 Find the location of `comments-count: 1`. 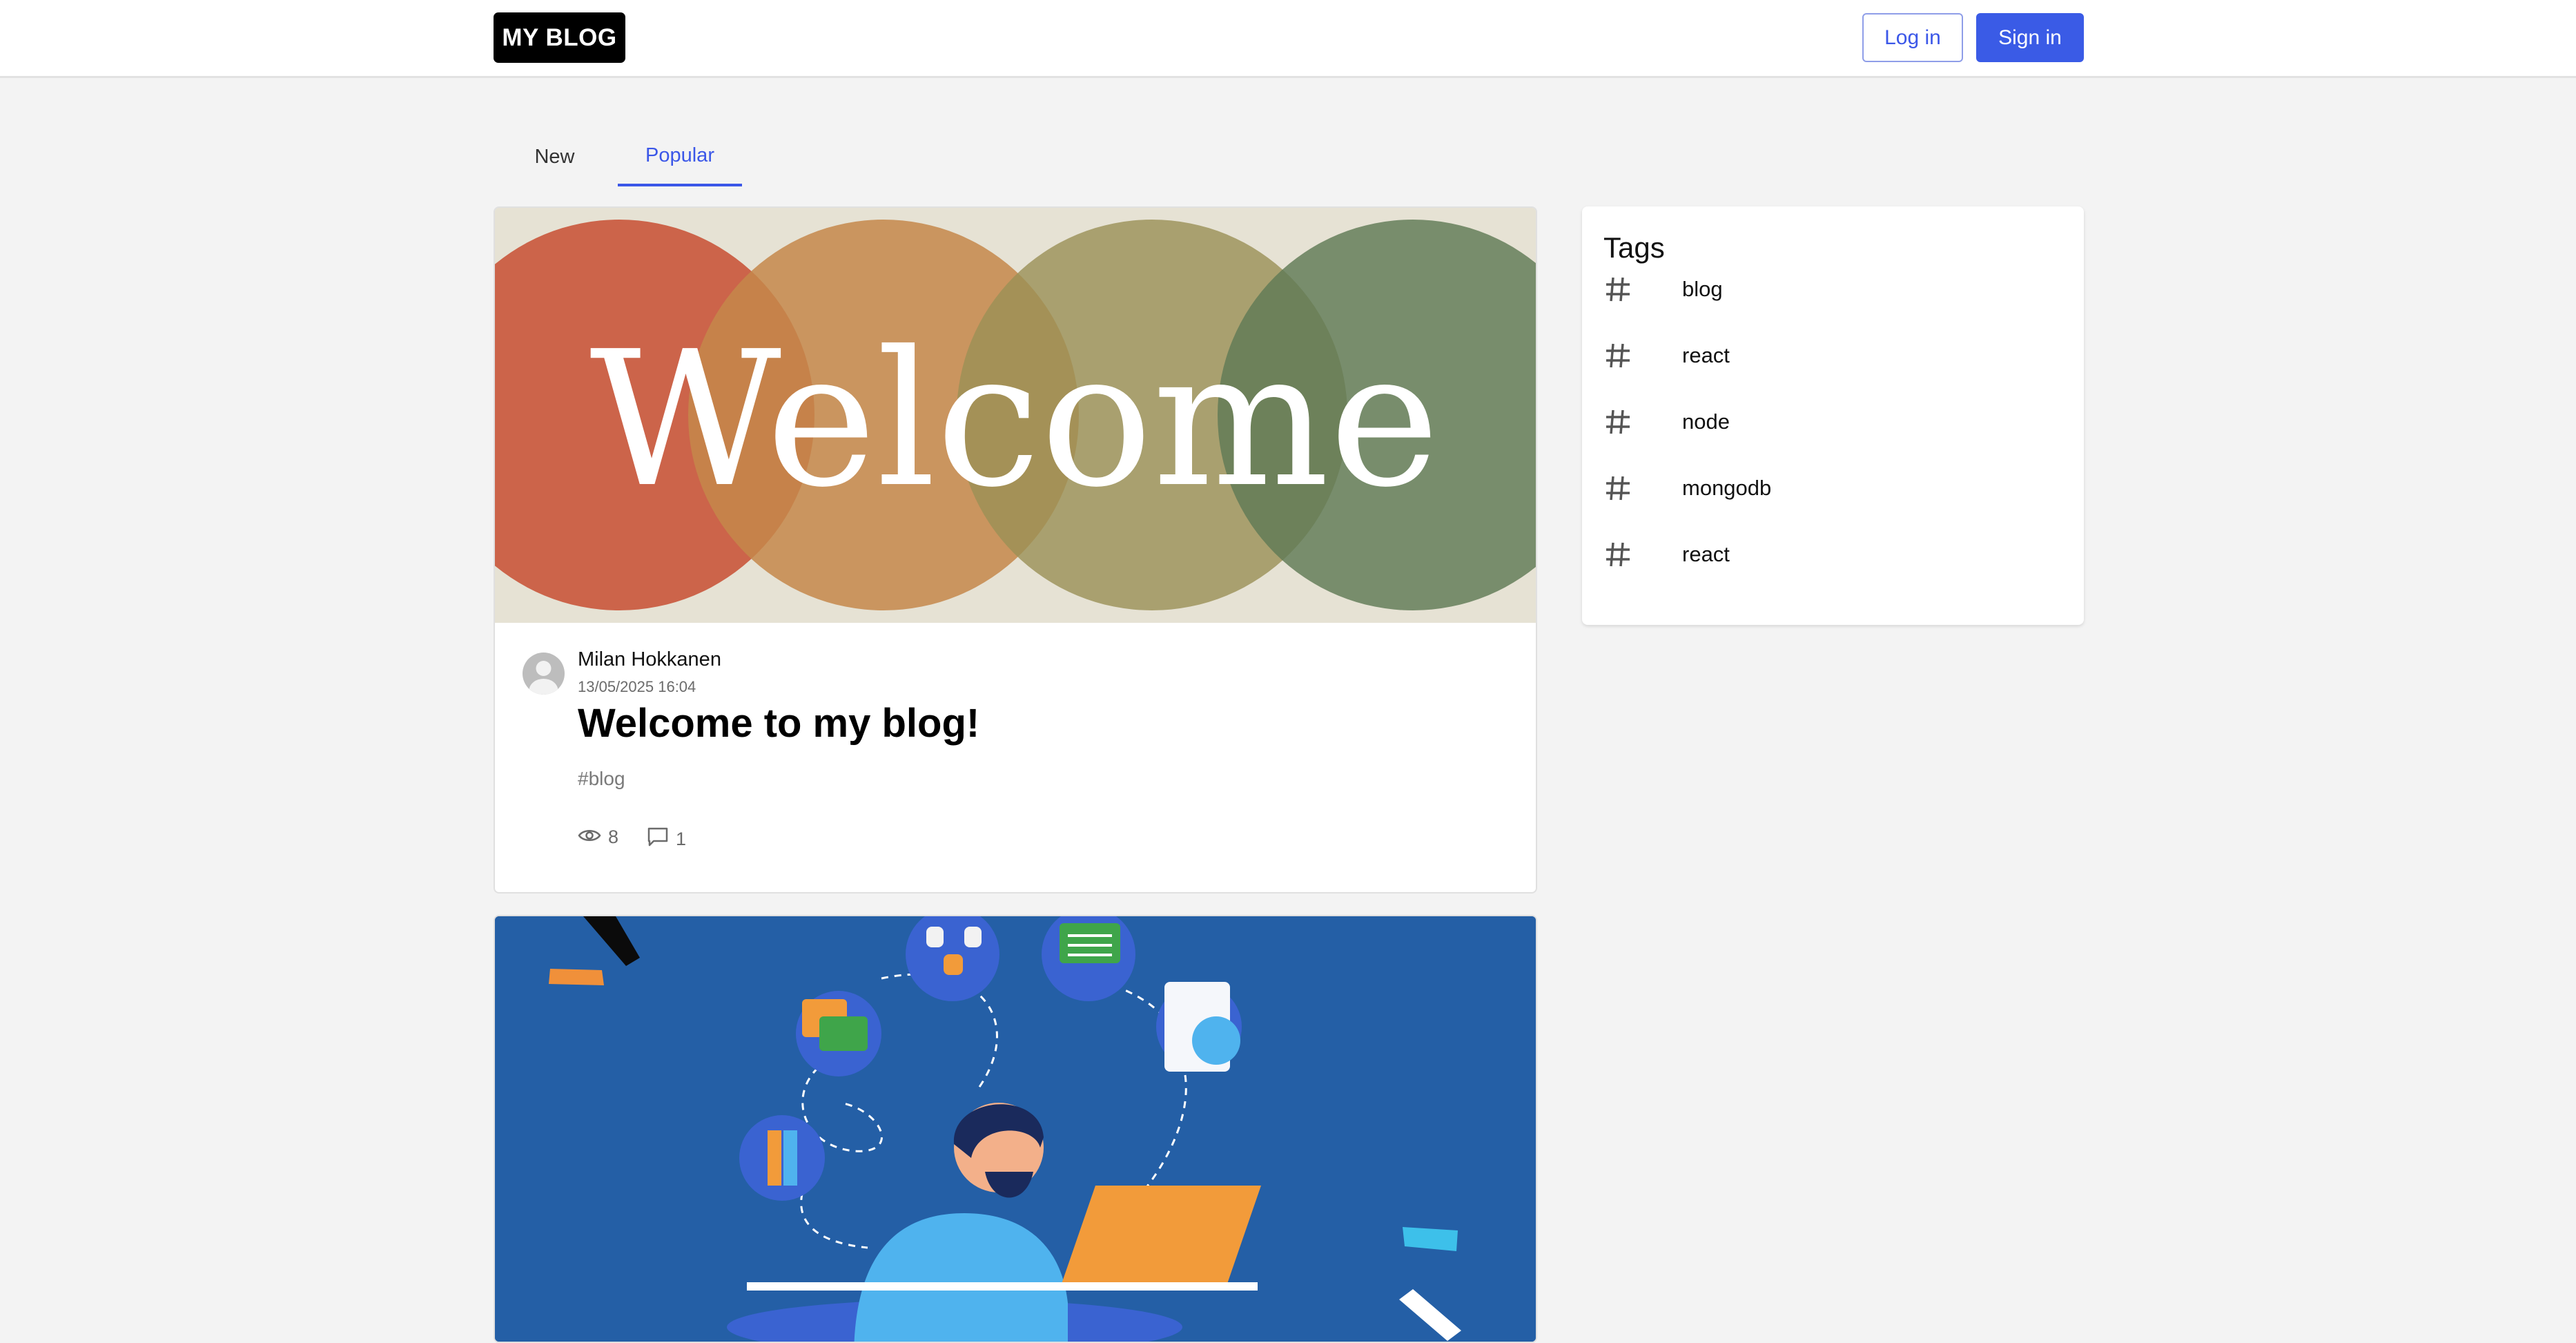

comments-count: 1 is located at coordinates (666, 840).